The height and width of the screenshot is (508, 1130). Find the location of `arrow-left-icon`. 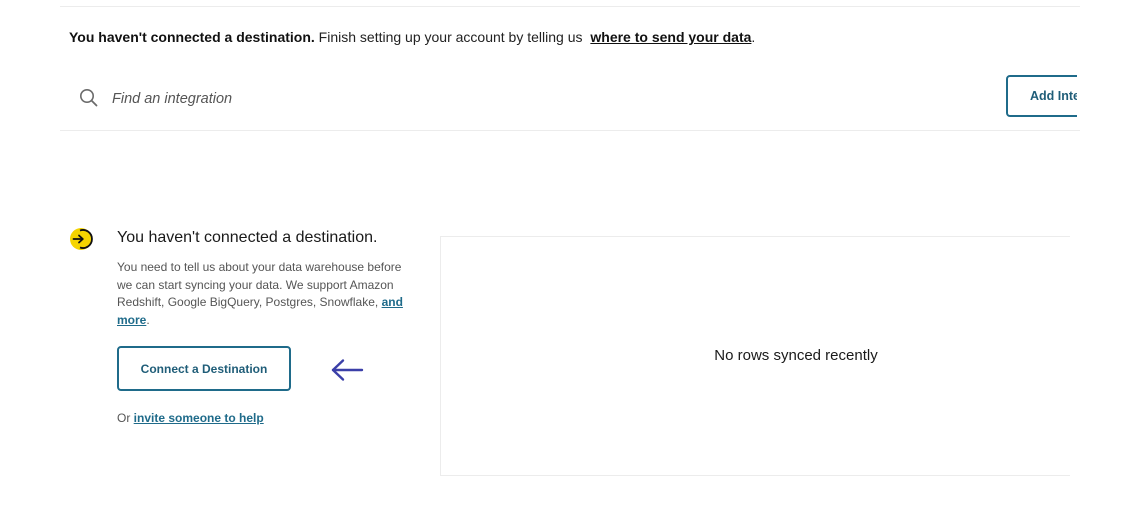

arrow-left-icon is located at coordinates (347, 370).